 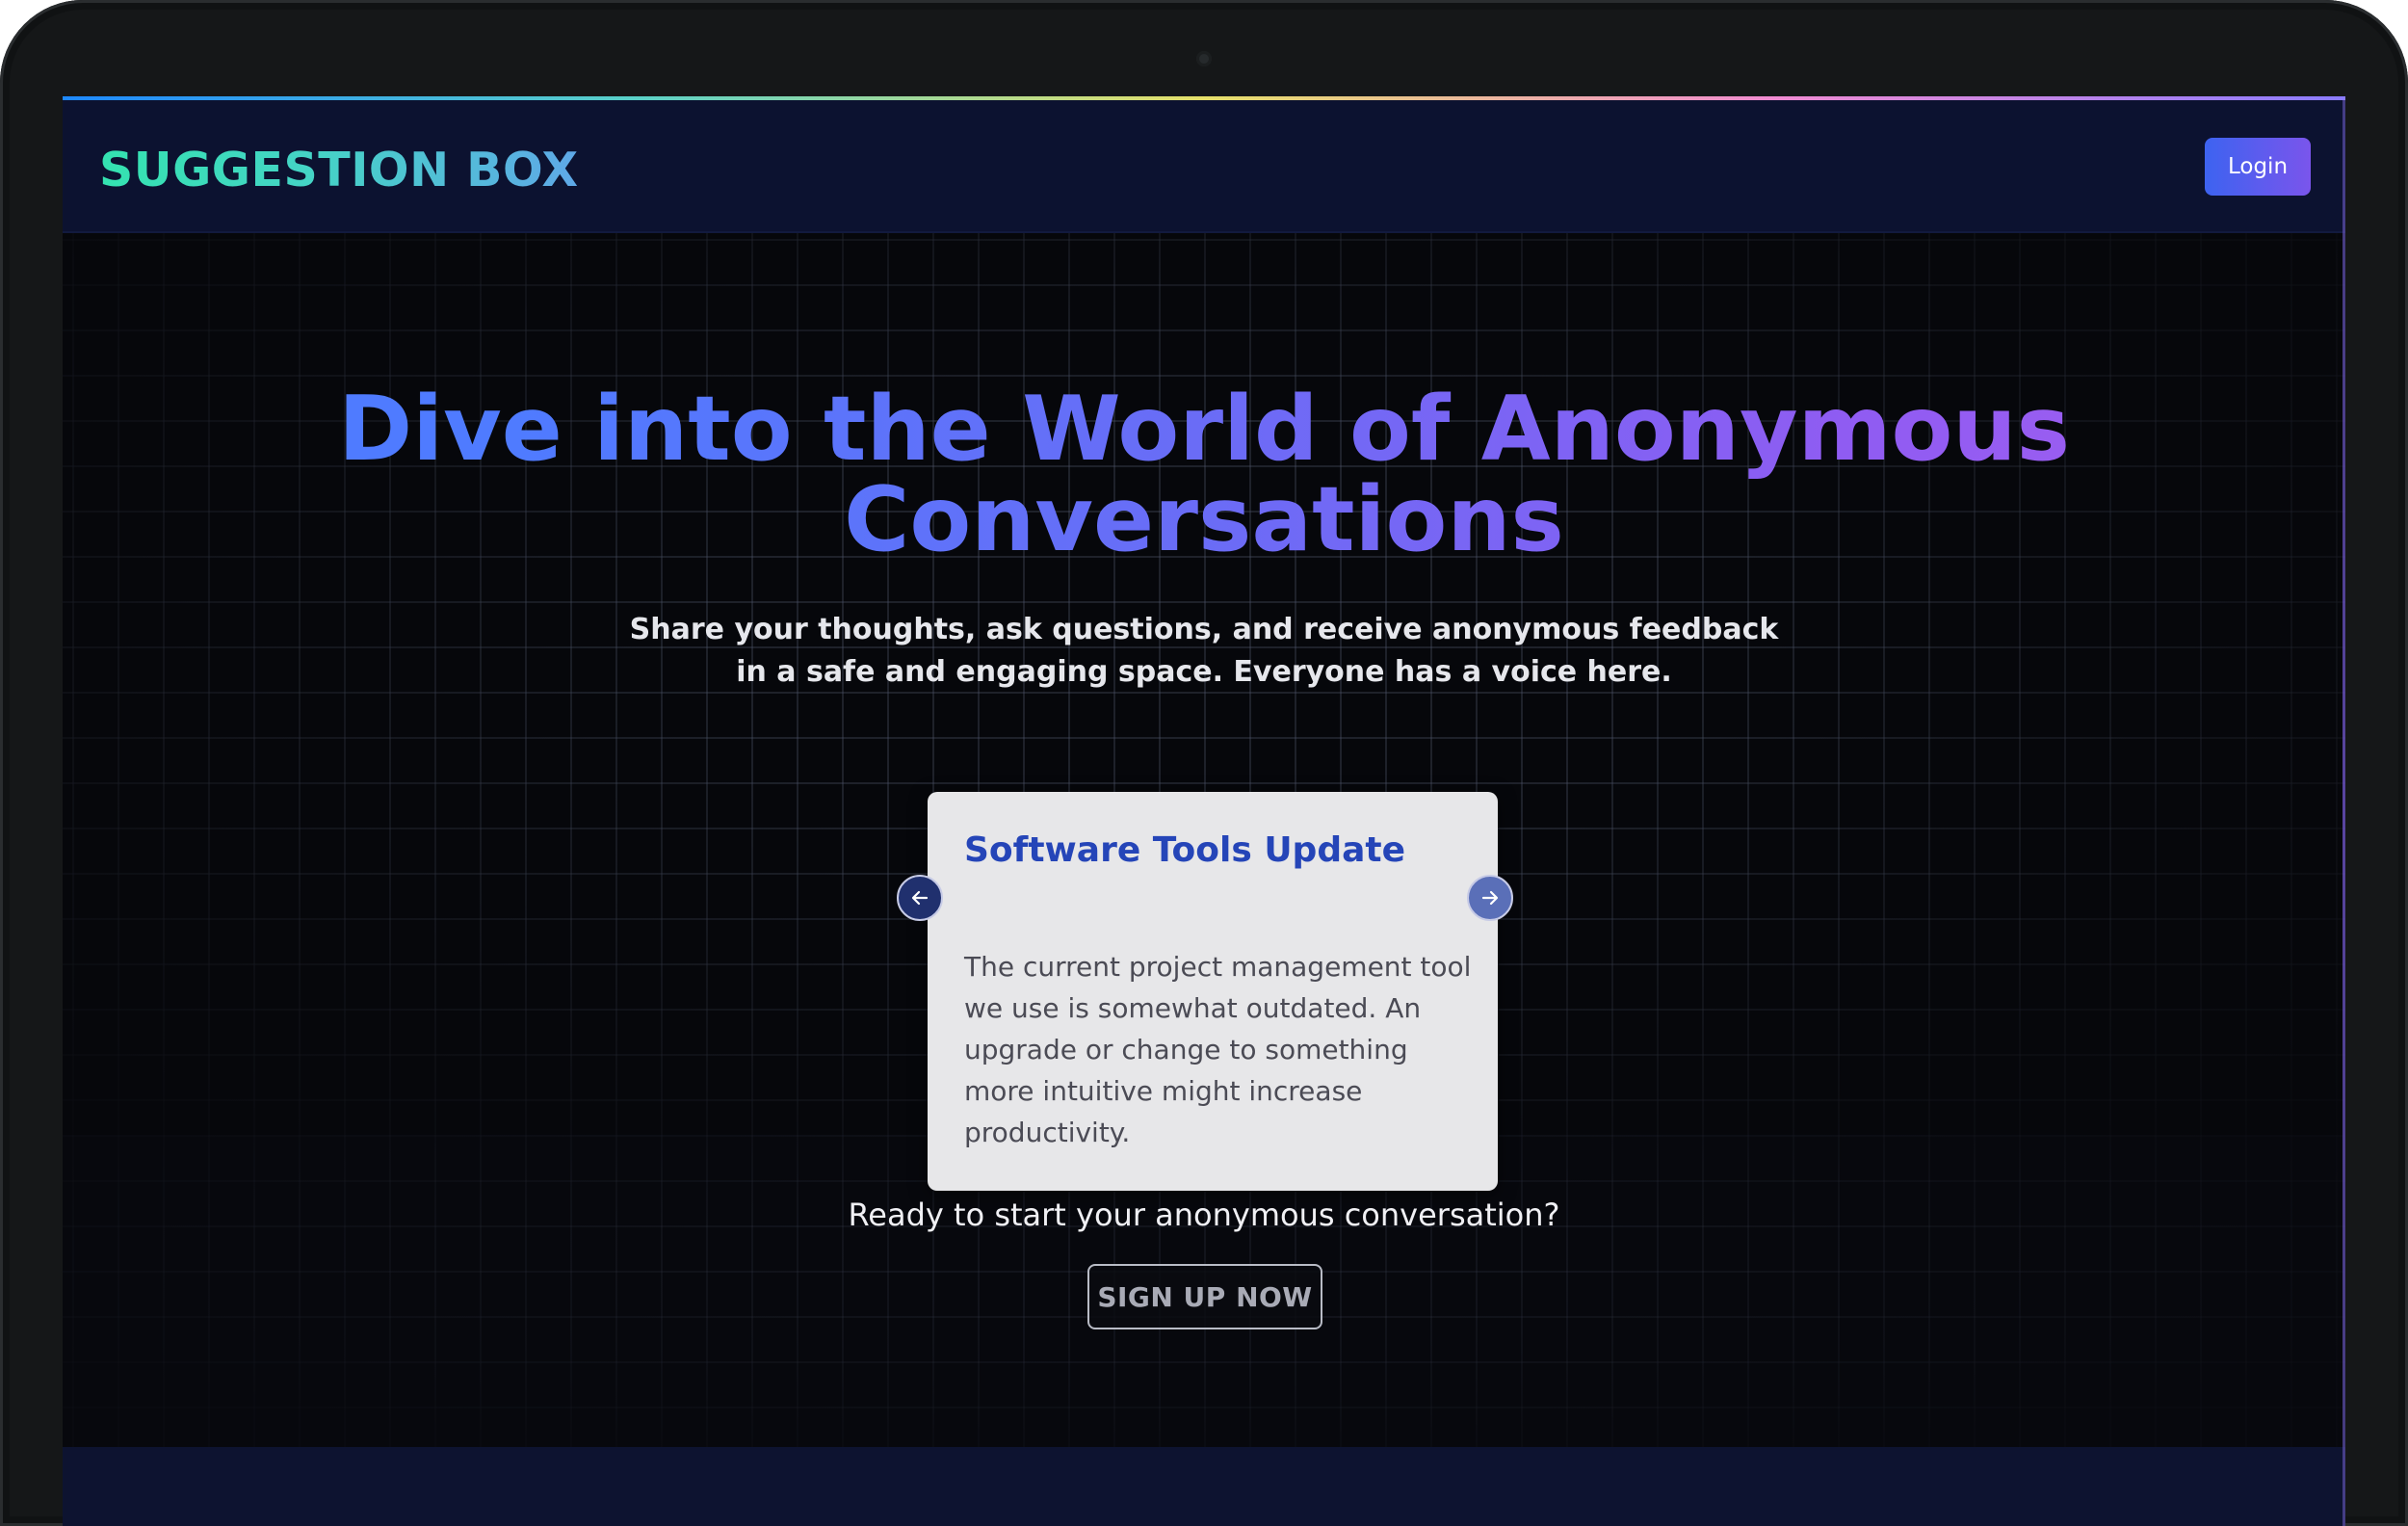 I want to click on hero-headline-line2: Conversations, so click(x=1204, y=519).